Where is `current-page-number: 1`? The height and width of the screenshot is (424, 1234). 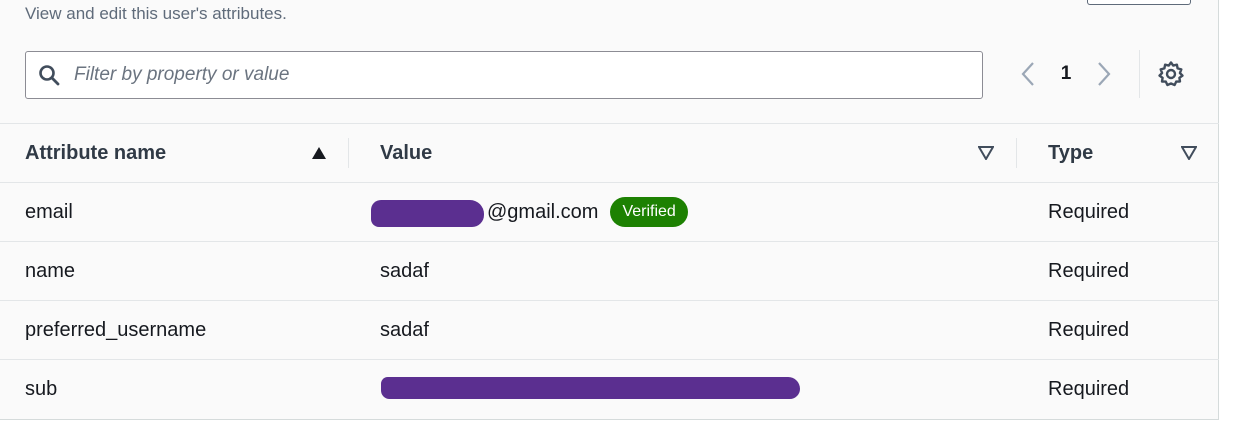 current-page-number: 1 is located at coordinates (1066, 74).